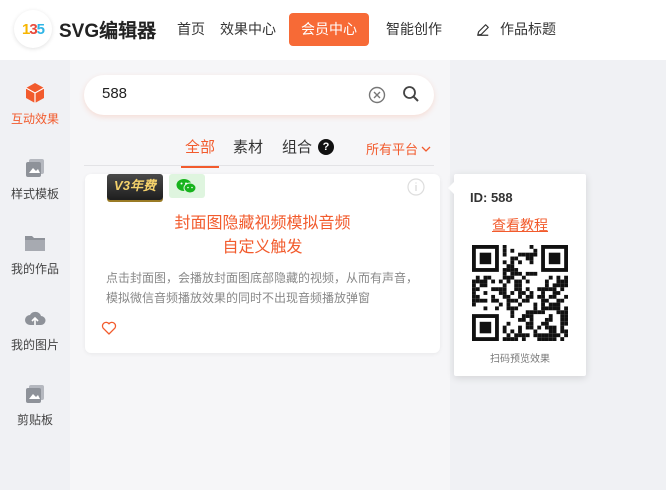 The image size is (666, 490). I want to click on top-header: 135 SVG编辑器 首页 效果中心 会员中心 智能创作 作品标题, so click(333, 30).